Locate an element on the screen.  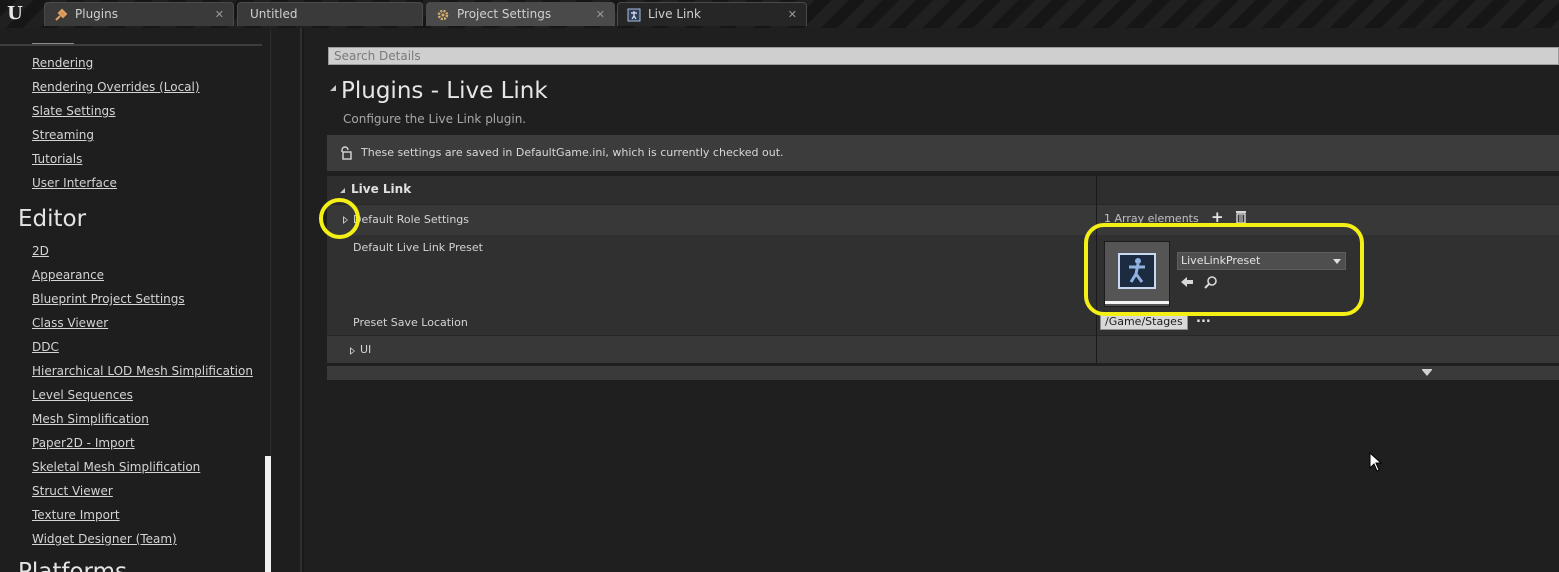
sidebar-link-slate-settings: Slate Settings is located at coordinates (73, 111).